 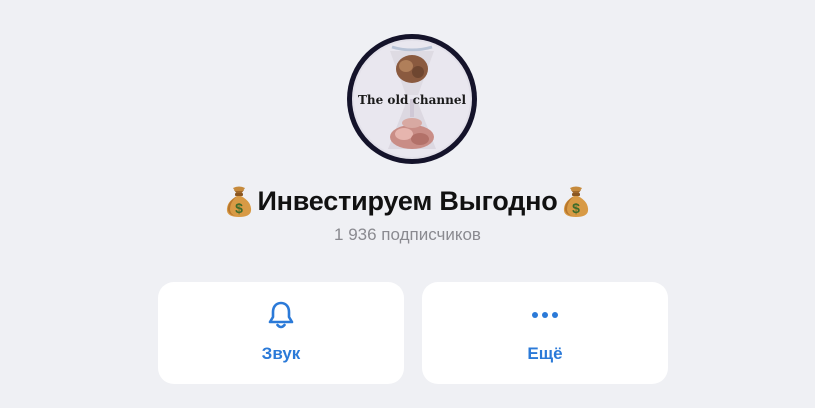 What do you see at coordinates (545, 315) in the screenshot?
I see `more-dots-icon` at bounding box center [545, 315].